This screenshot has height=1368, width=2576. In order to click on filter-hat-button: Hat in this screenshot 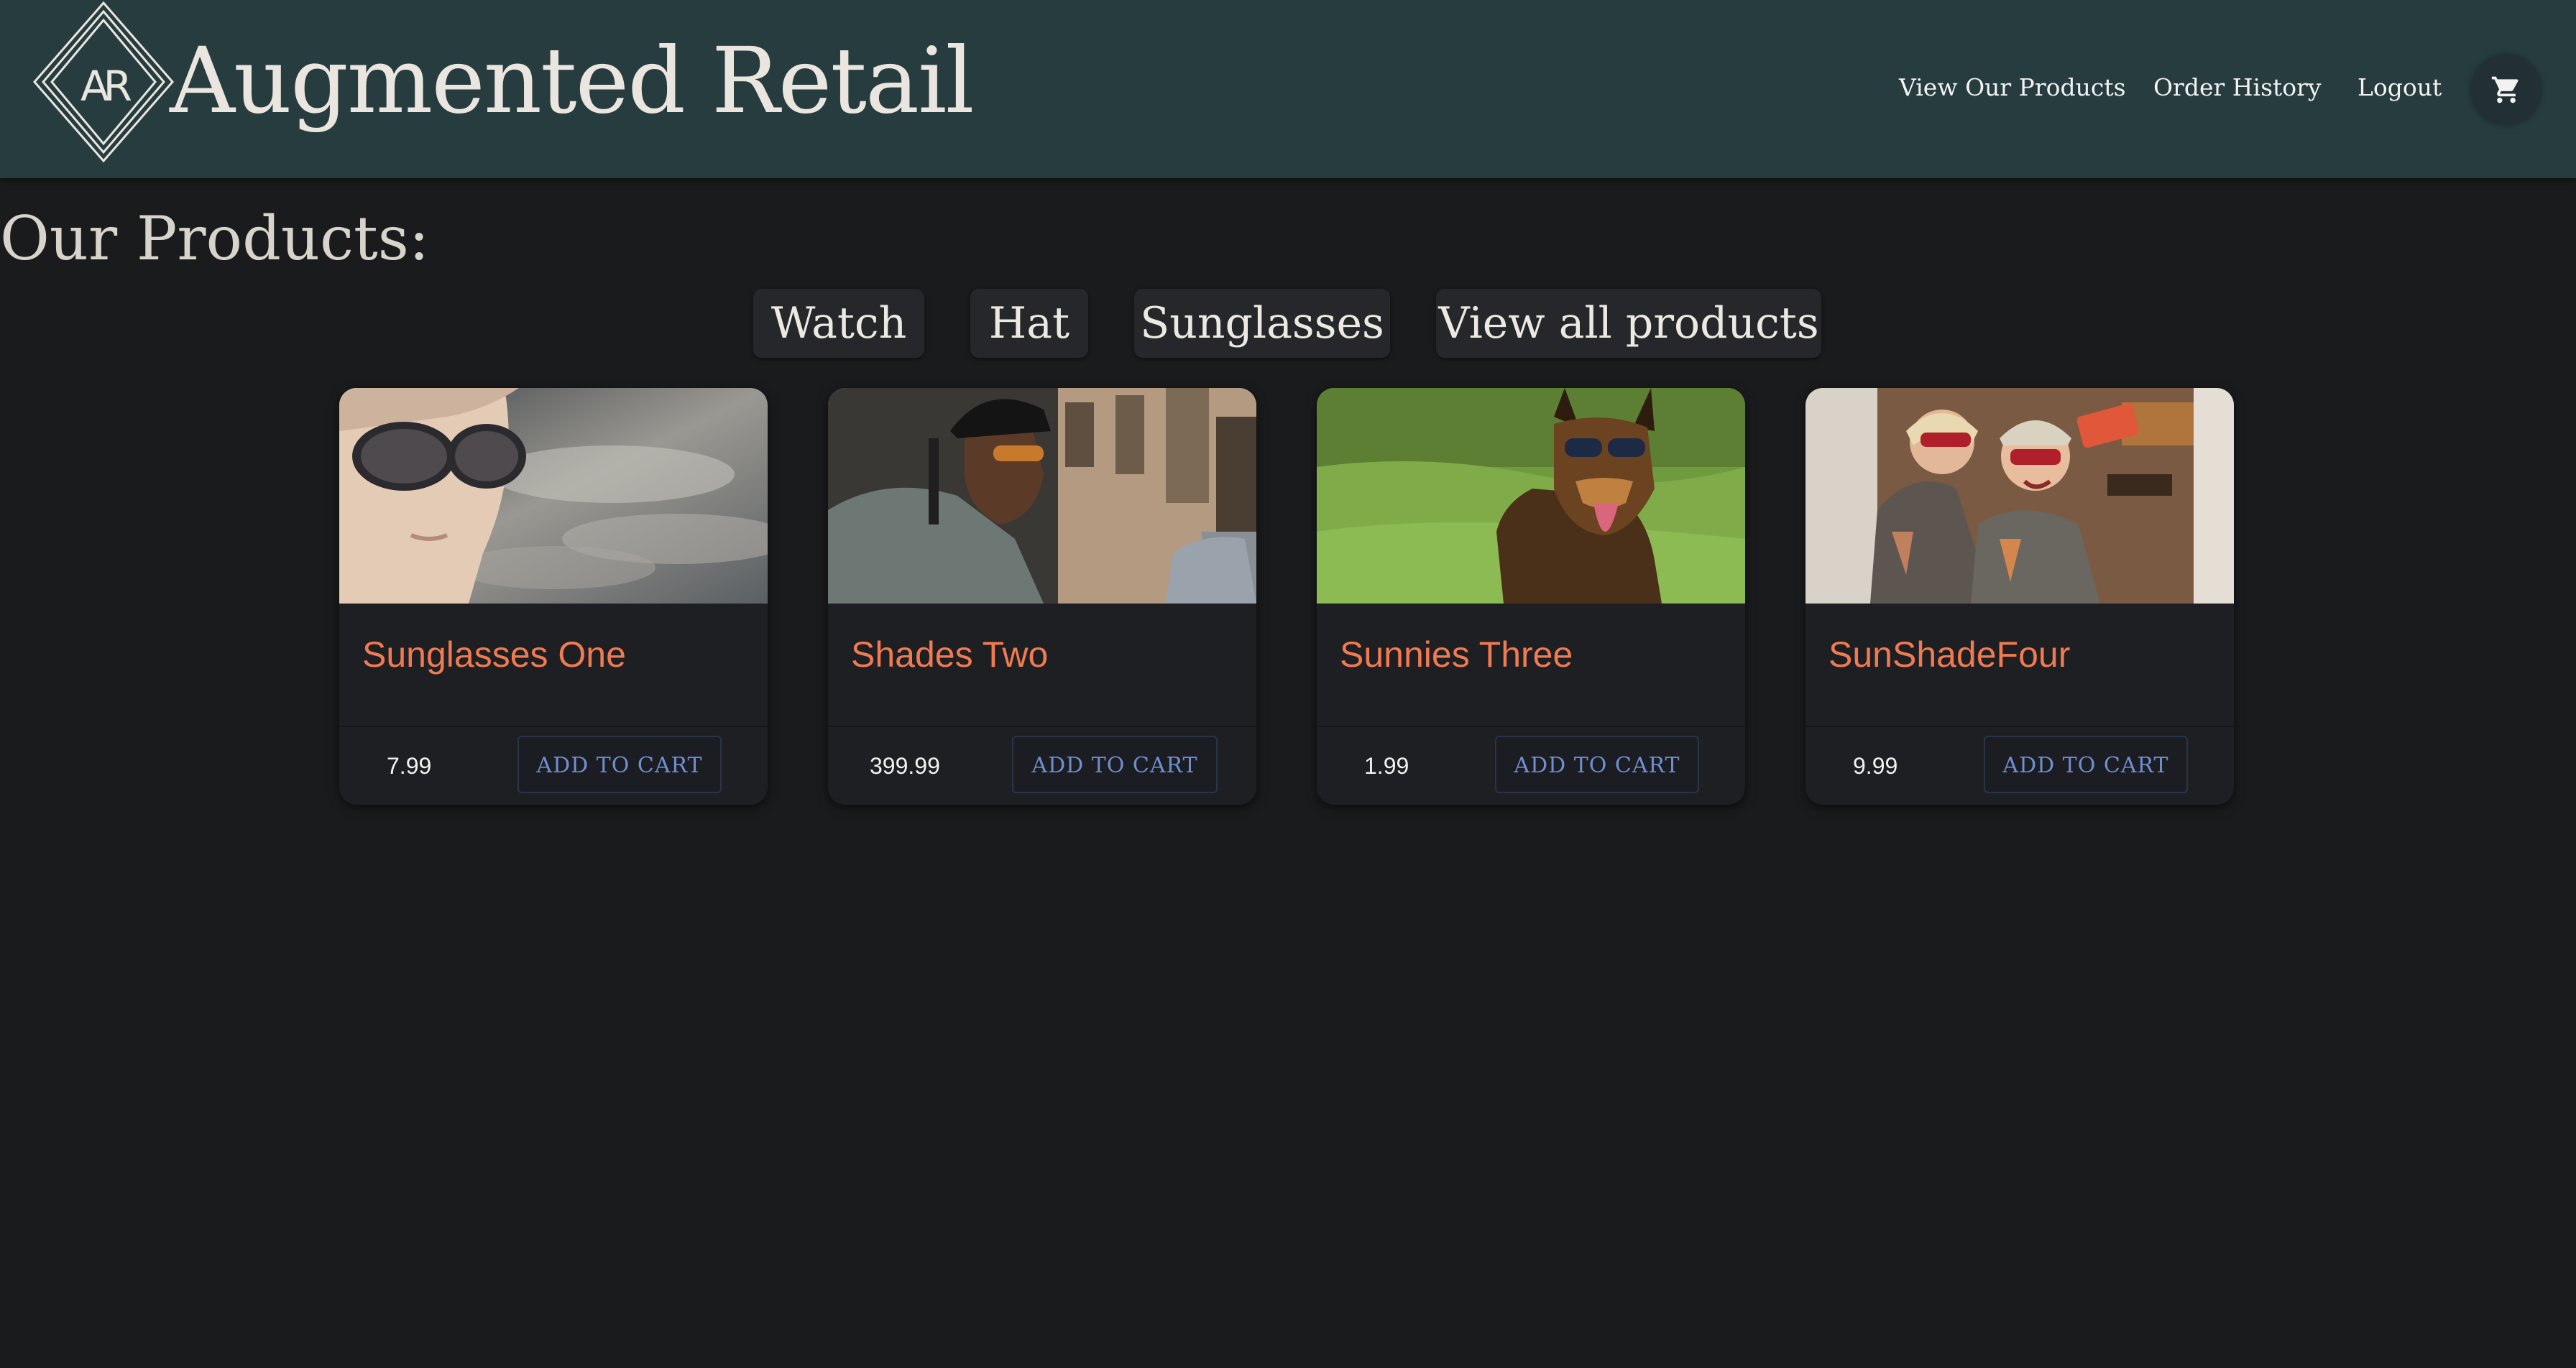, I will do `click(1029, 323)`.